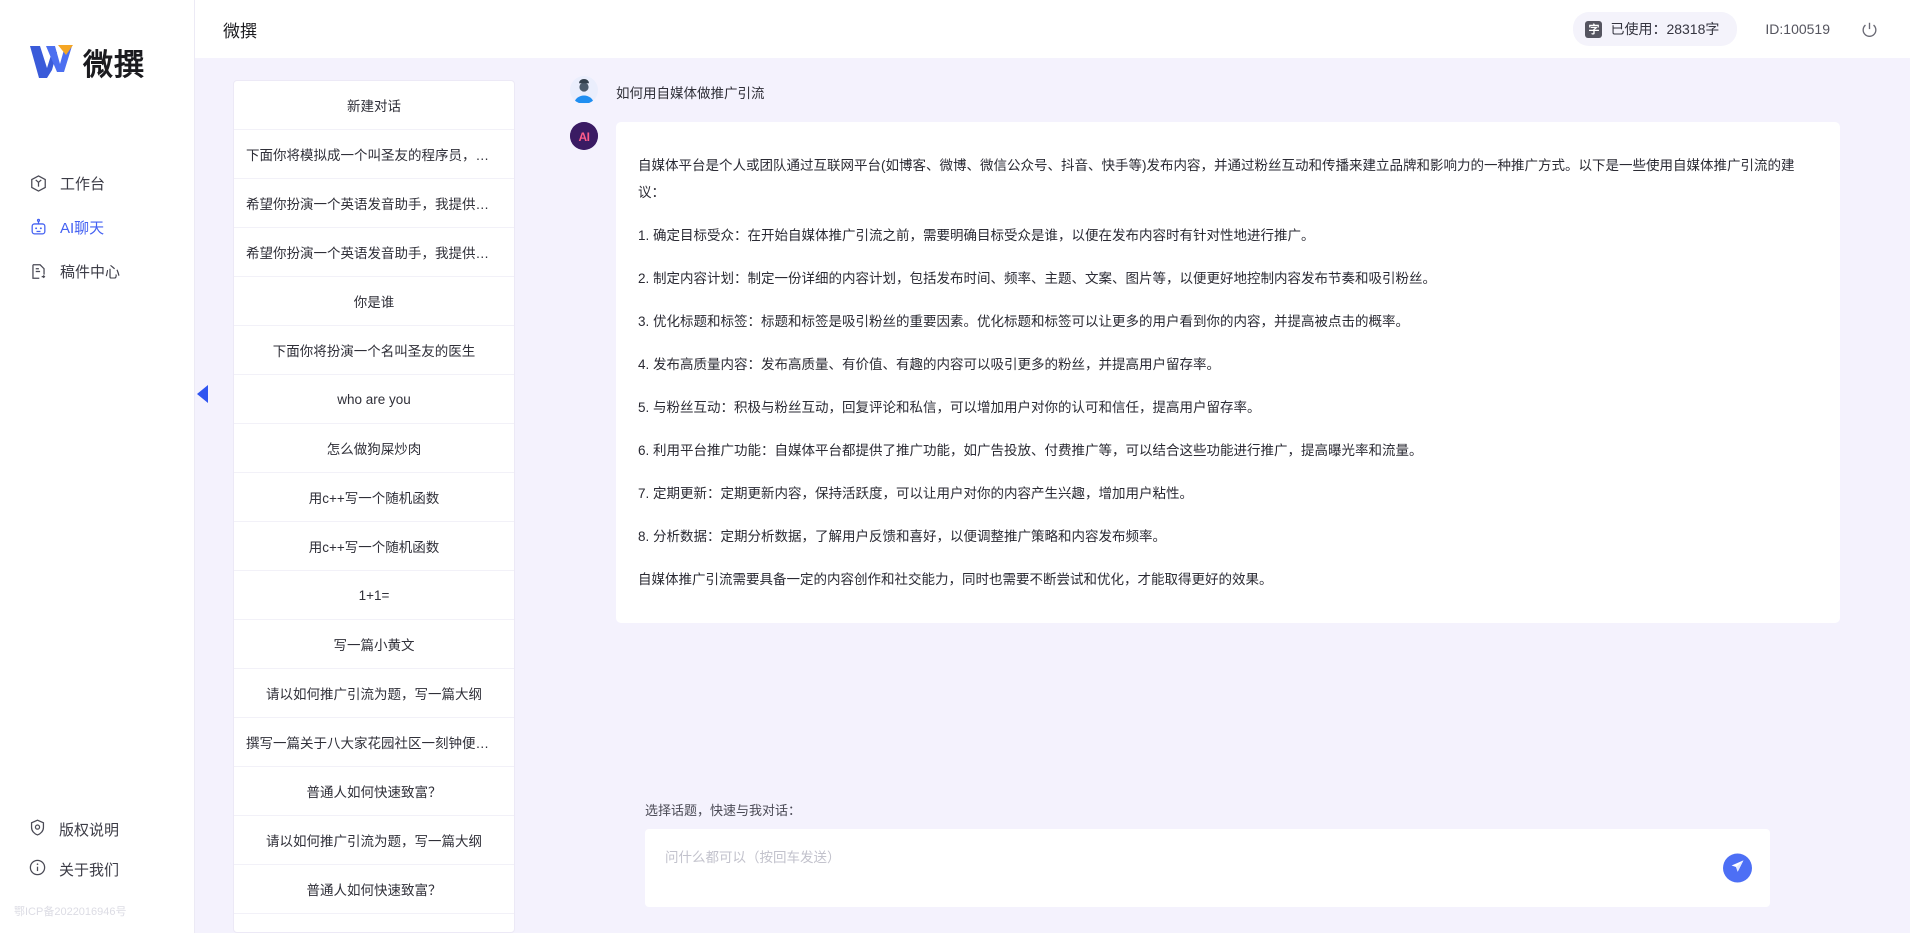 The height and width of the screenshot is (933, 1910). Describe the element at coordinates (97, 42) in the screenshot. I see `brand-logo: 微撰` at that location.